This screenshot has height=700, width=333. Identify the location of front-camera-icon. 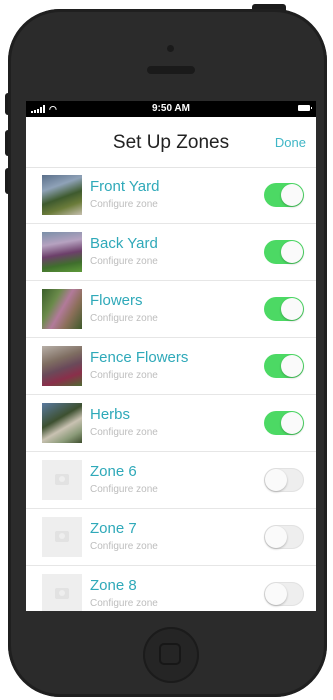
(170, 48).